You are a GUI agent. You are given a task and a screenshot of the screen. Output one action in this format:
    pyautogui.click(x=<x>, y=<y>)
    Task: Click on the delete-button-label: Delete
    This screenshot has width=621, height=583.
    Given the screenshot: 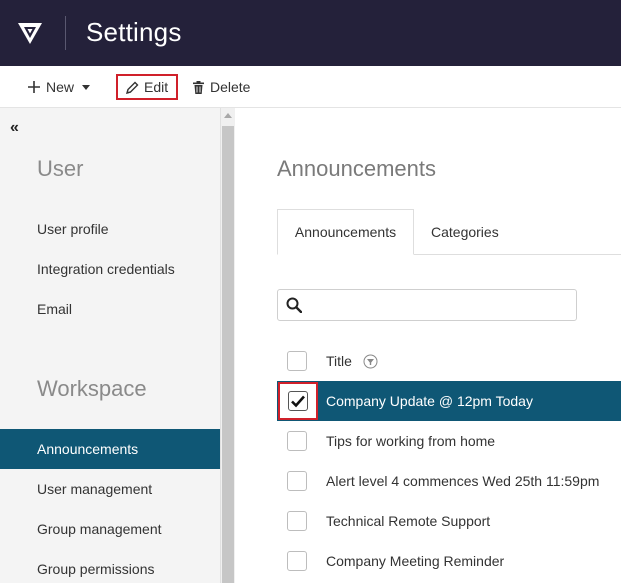 What is the action you would take?
    pyautogui.click(x=230, y=87)
    